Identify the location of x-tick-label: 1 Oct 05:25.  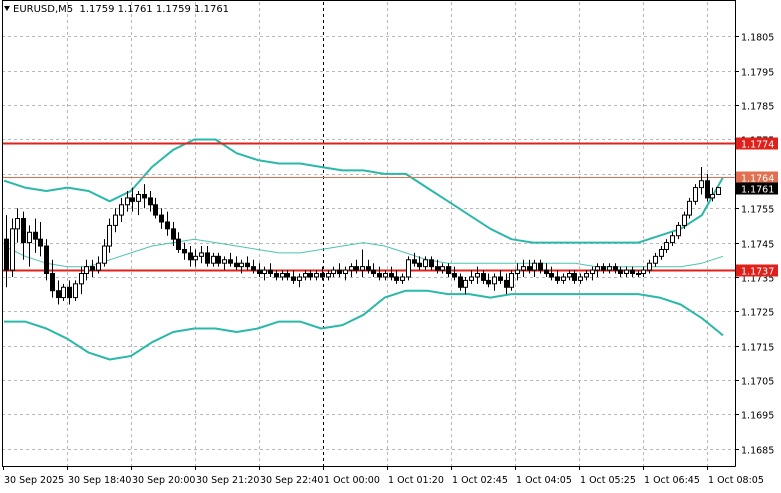
(608, 480).